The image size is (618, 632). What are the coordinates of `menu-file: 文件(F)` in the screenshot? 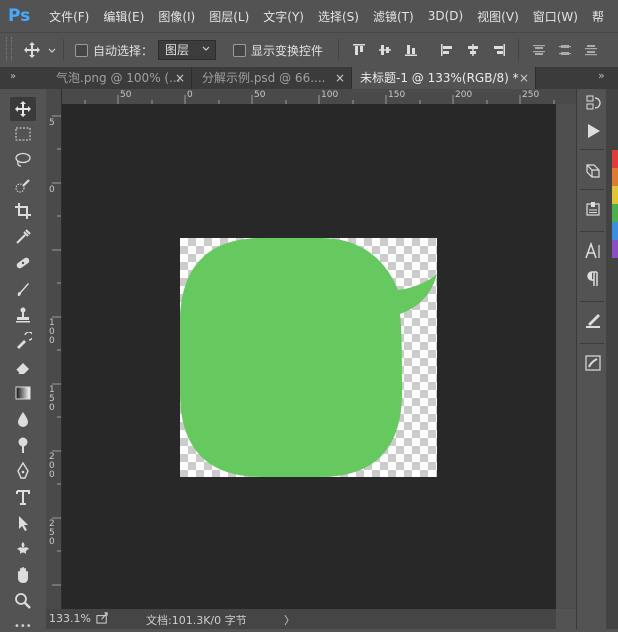 It's located at (69, 16).